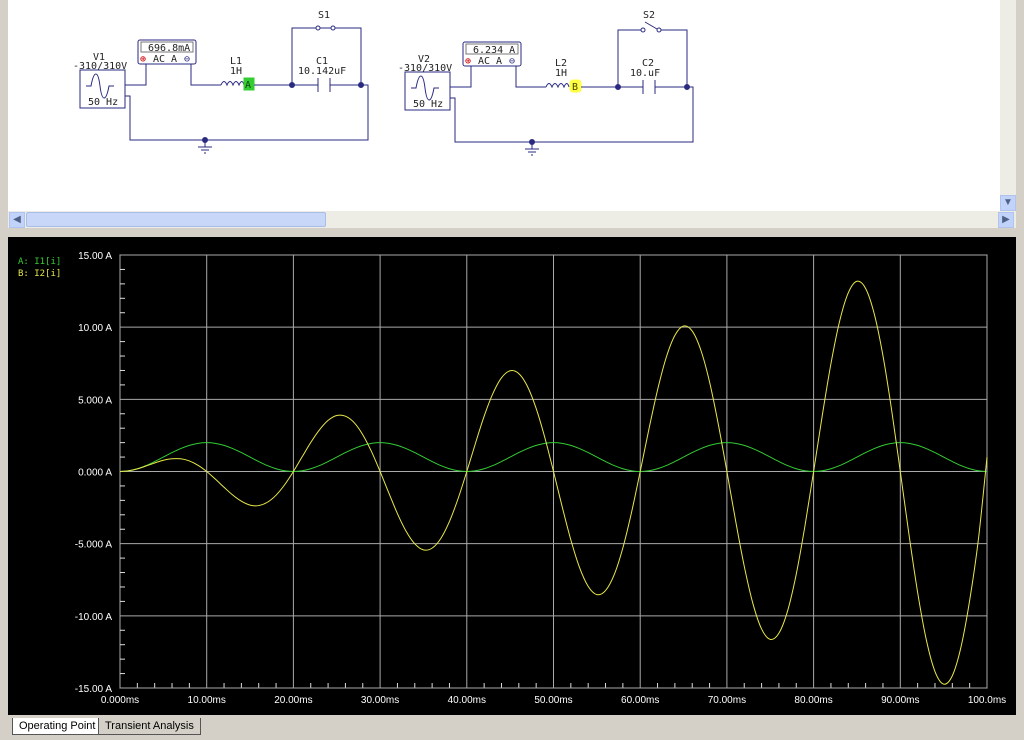 The width and height of the screenshot is (1024, 740). What do you see at coordinates (645, 73) in the screenshot?
I see `c2-value: 10.uF` at bounding box center [645, 73].